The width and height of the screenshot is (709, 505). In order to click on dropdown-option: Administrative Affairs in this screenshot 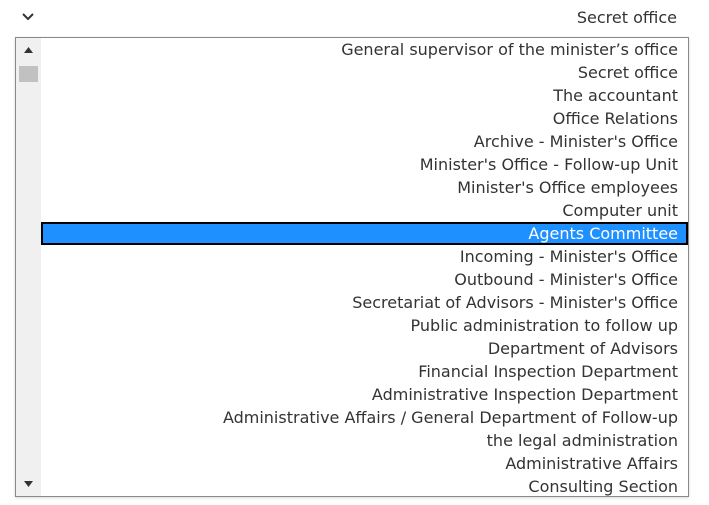, I will do `click(364, 463)`.